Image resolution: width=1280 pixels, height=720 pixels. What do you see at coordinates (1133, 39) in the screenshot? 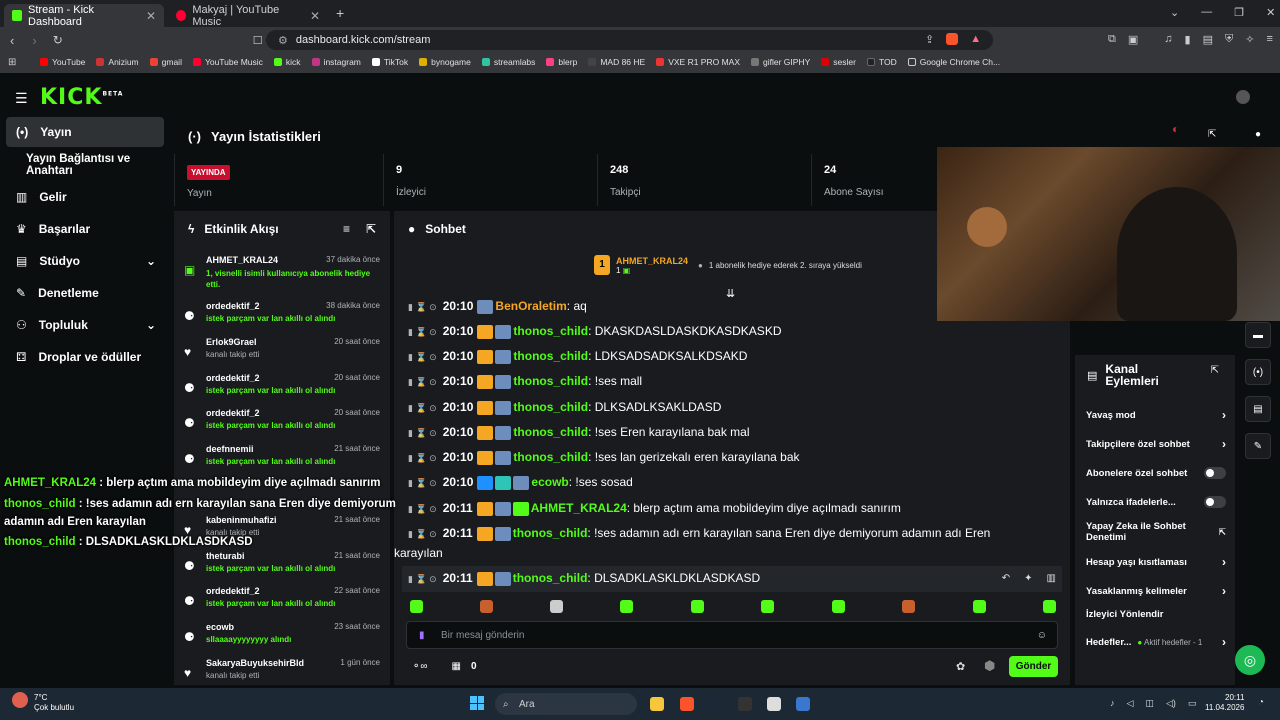
I see `screenshot-icon: ▣` at bounding box center [1133, 39].